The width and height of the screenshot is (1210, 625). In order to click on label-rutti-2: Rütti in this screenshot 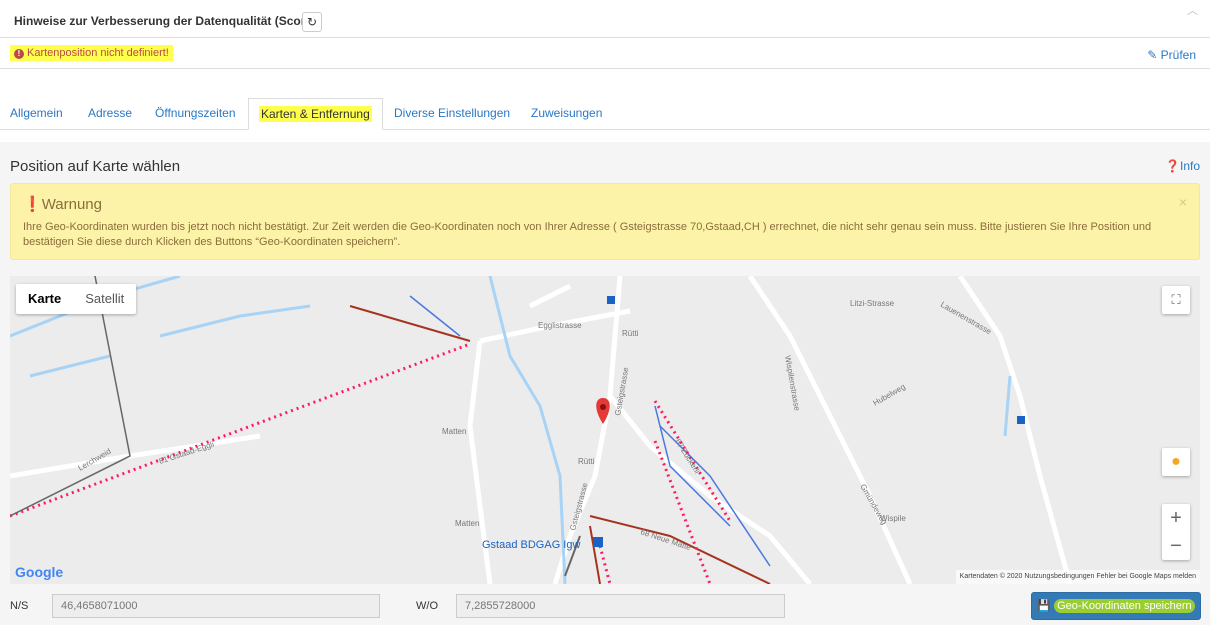, I will do `click(586, 461)`.